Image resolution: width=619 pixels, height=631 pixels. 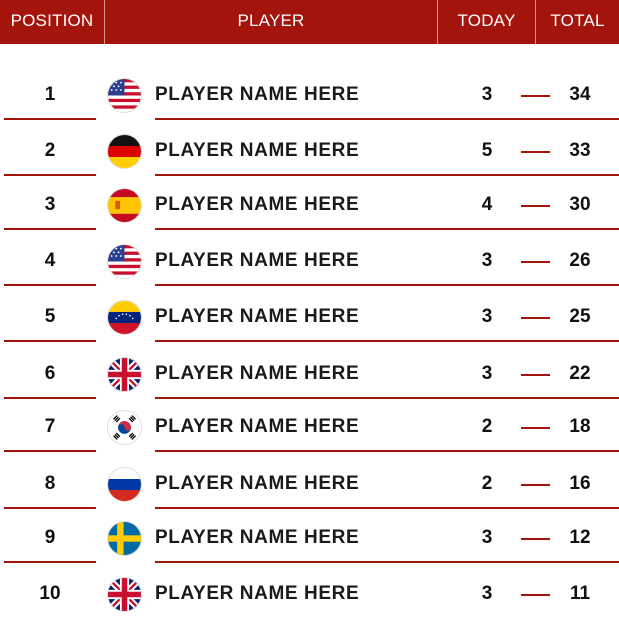 What do you see at coordinates (50, 537) in the screenshot?
I see `position-cell: 9` at bounding box center [50, 537].